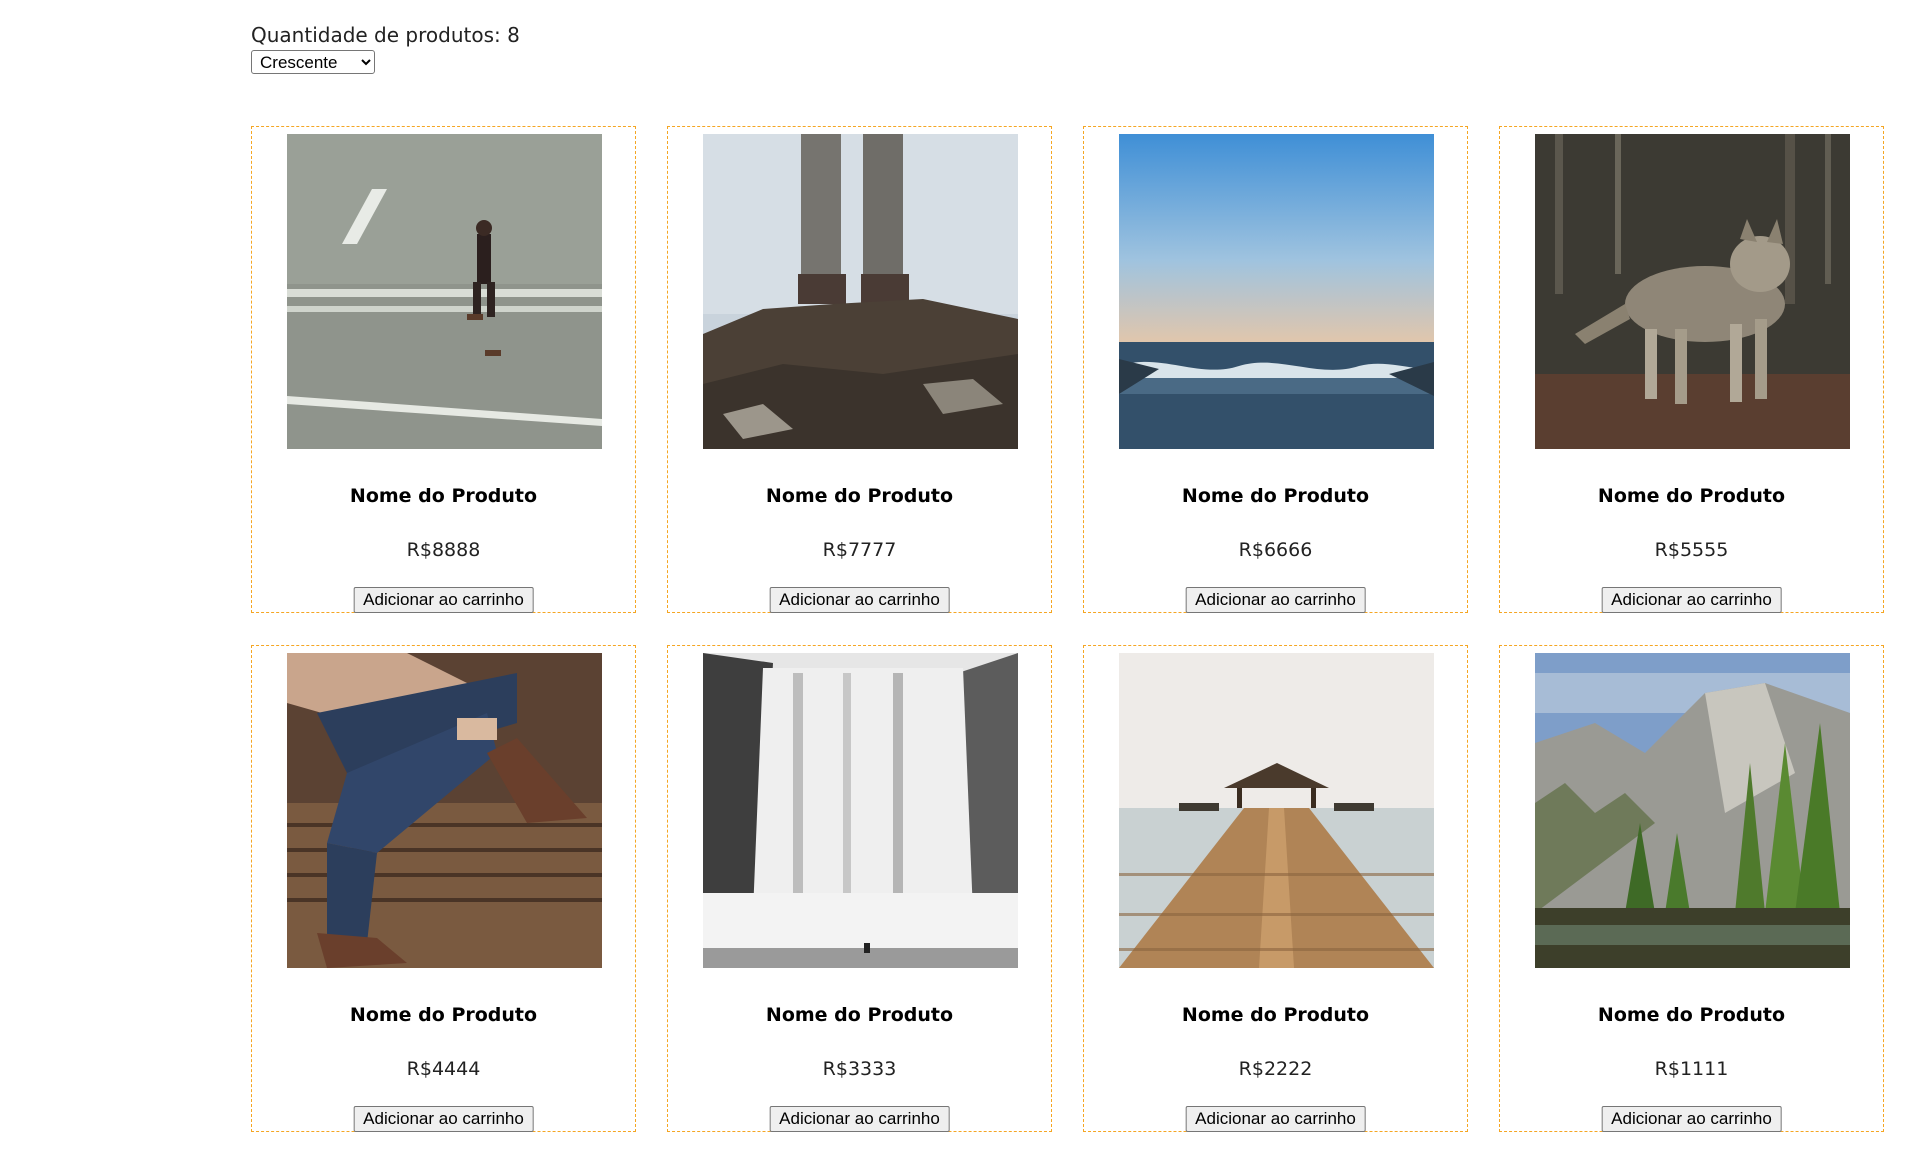 The image size is (1920, 1175). I want to click on product-price: R$7777, so click(859, 550).